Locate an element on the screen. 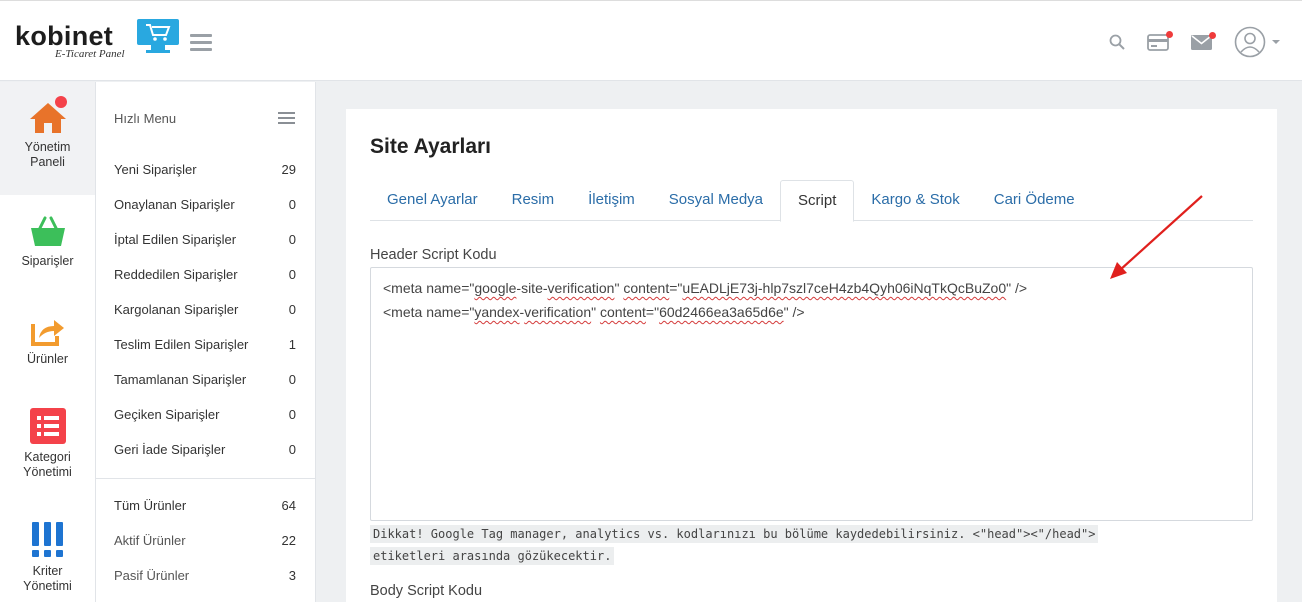  logo: kobinet E-Ticaret Panel is located at coordinates (97, 39).